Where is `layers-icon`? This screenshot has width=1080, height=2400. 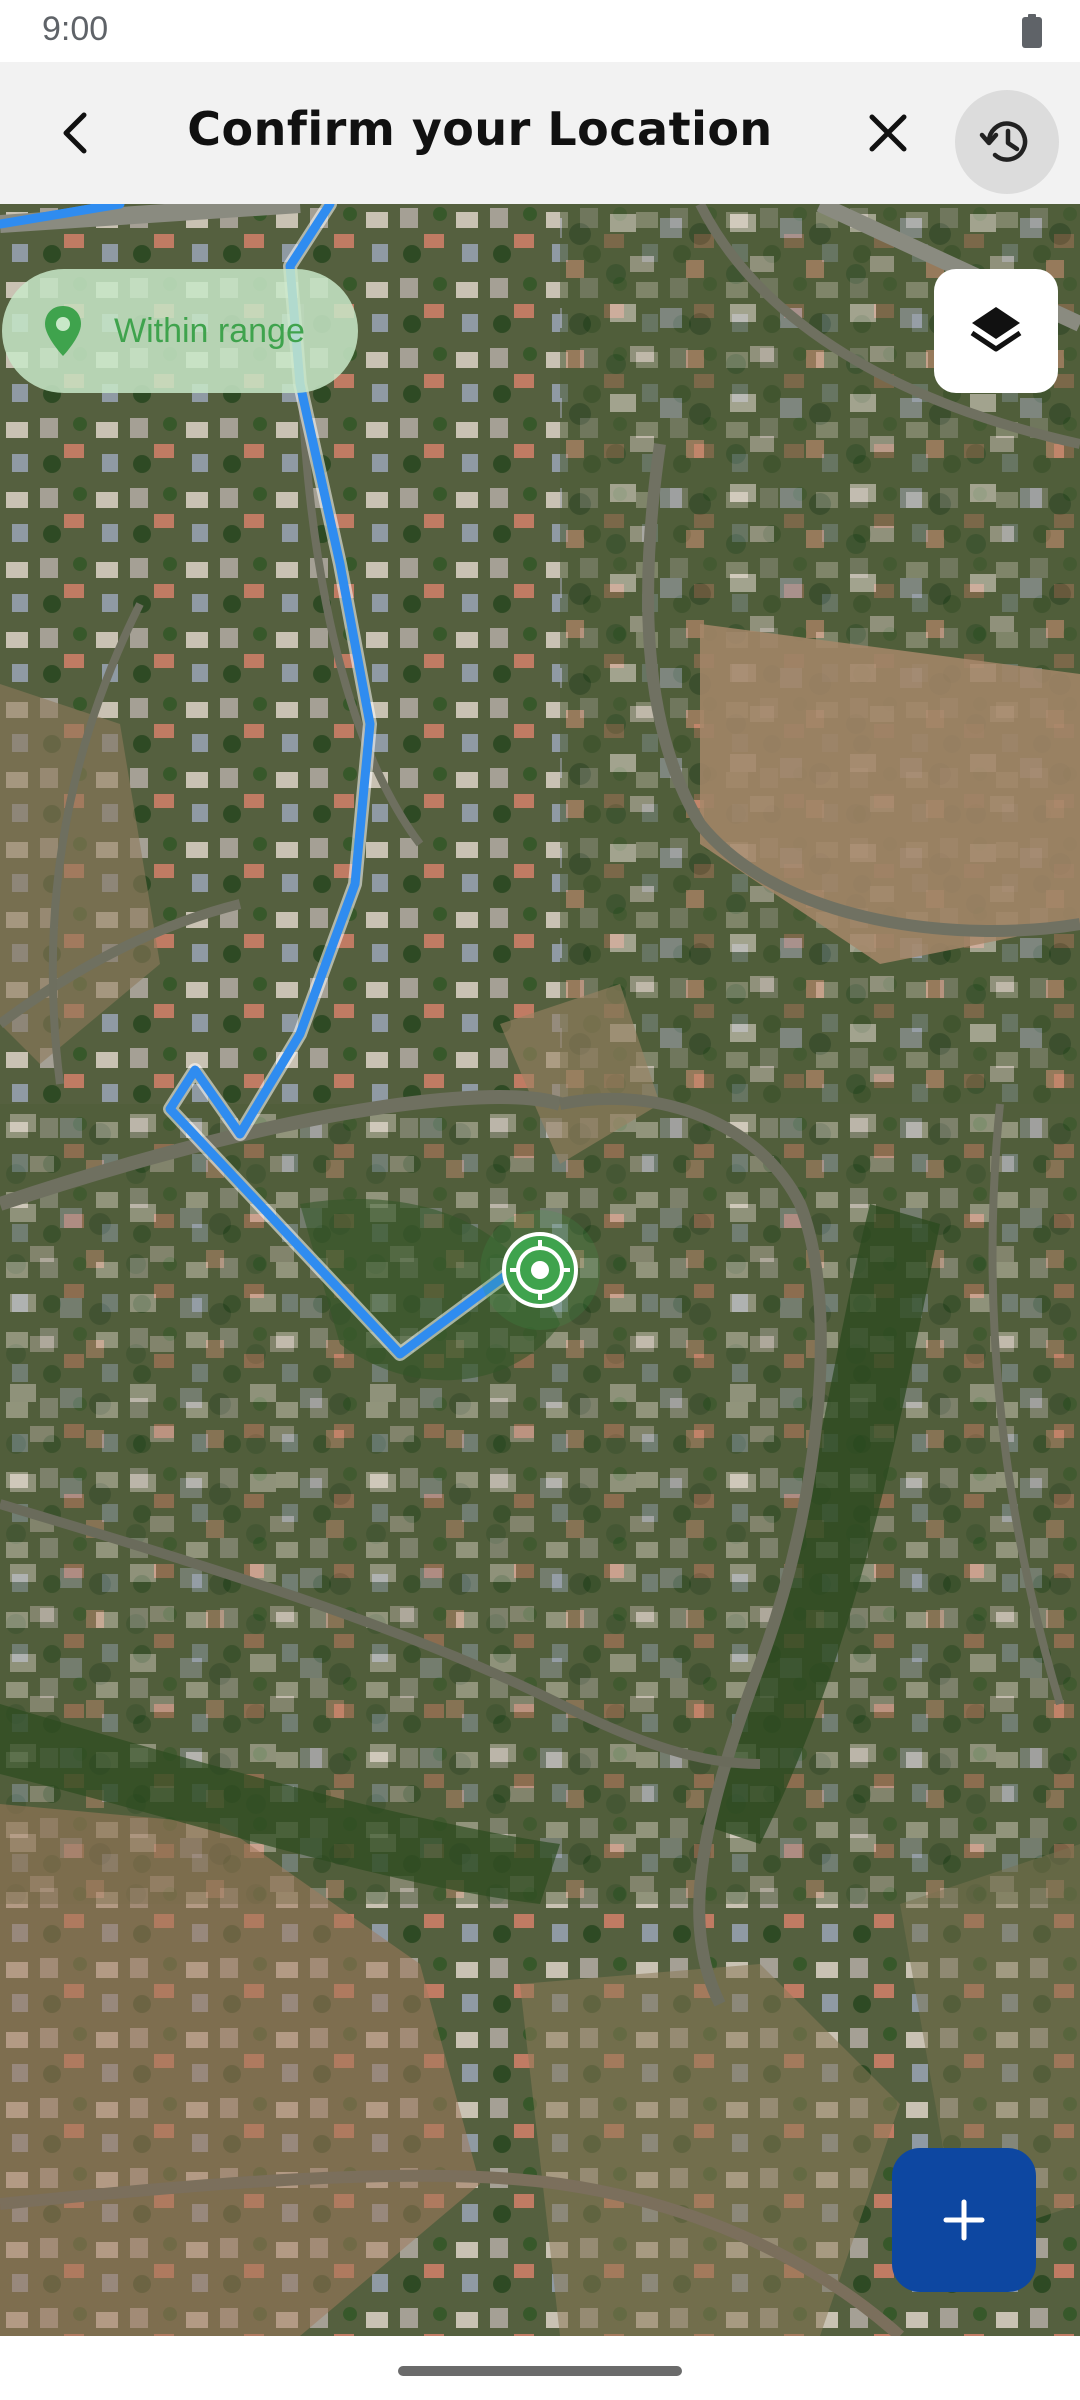
layers-icon is located at coordinates (996, 329).